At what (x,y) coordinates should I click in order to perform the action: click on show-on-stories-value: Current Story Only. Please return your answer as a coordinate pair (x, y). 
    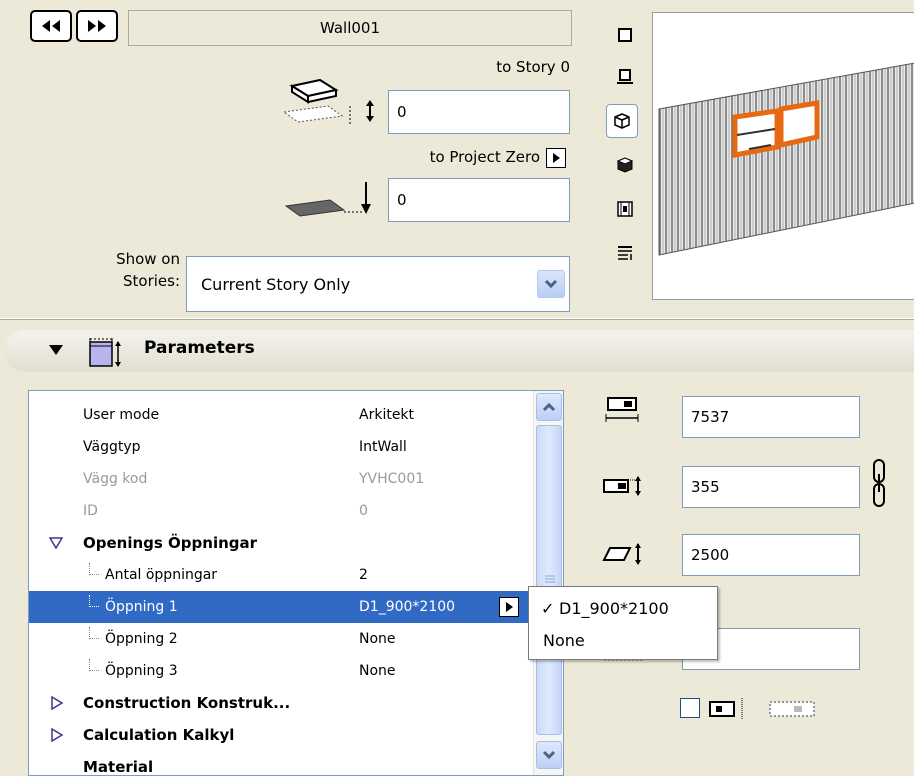
    Looking at the image, I should click on (276, 284).